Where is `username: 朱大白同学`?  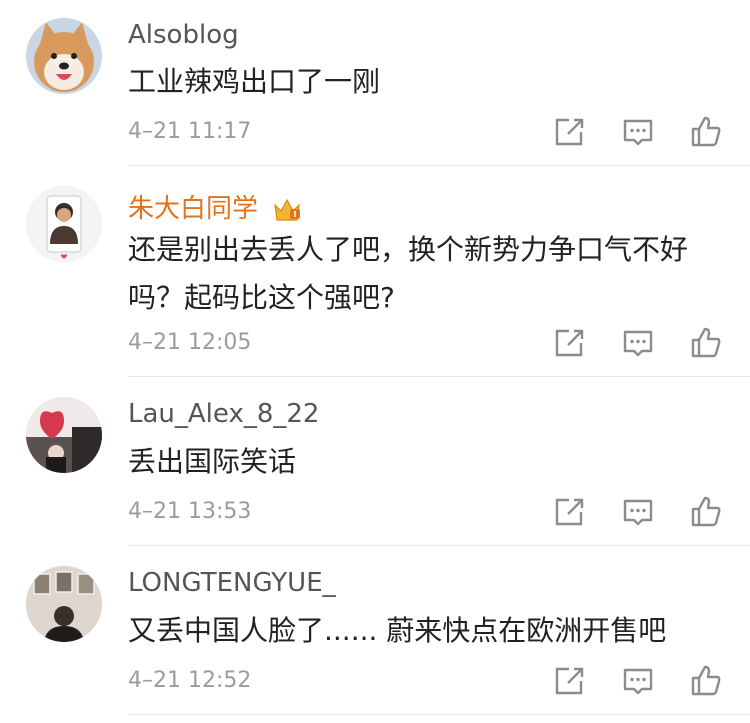 username: 朱大白同学 is located at coordinates (215, 206).